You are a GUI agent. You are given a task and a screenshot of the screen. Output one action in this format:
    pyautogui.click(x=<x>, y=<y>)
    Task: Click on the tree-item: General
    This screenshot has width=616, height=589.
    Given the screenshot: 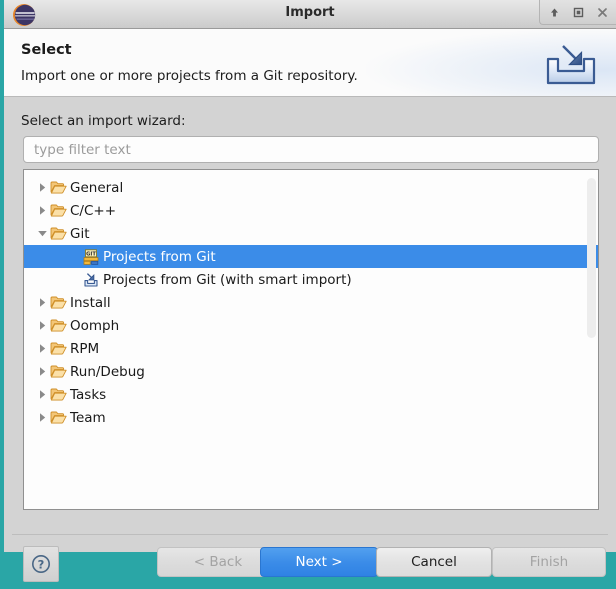 What is the action you would take?
    pyautogui.click(x=311, y=187)
    